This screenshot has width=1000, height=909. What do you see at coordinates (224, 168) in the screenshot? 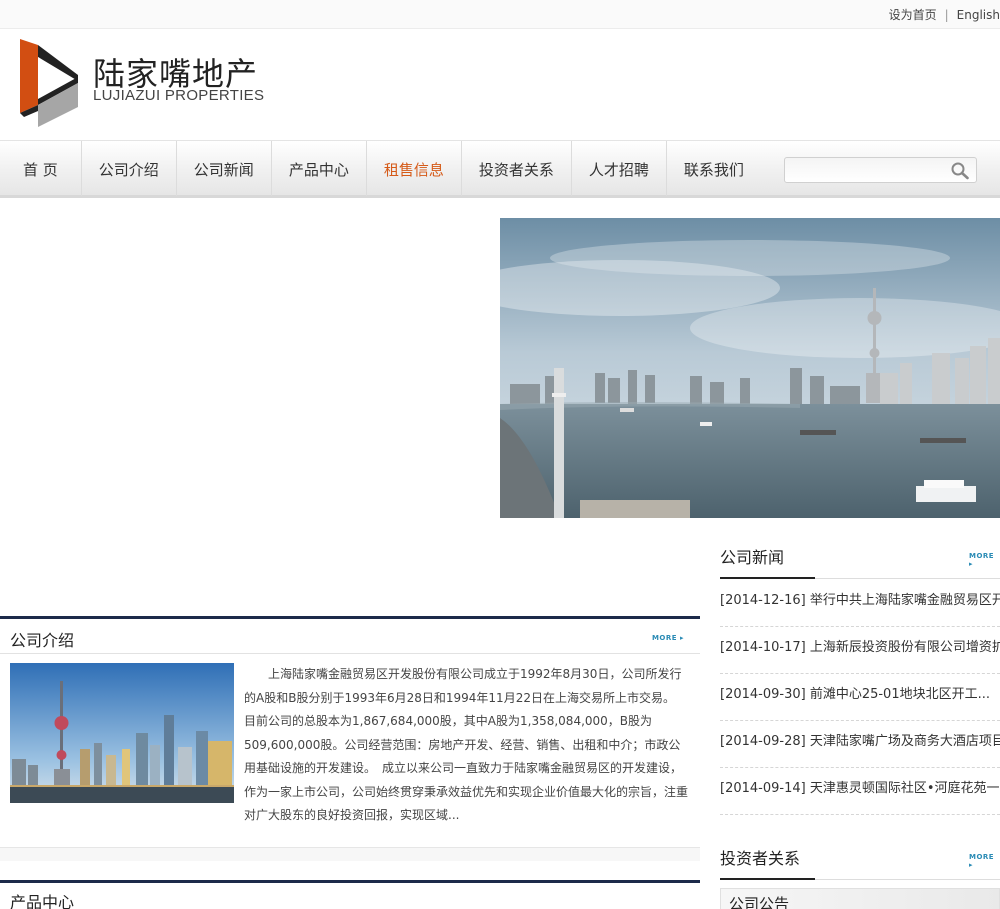
I see `nav-item-news: 公司新闻` at bounding box center [224, 168].